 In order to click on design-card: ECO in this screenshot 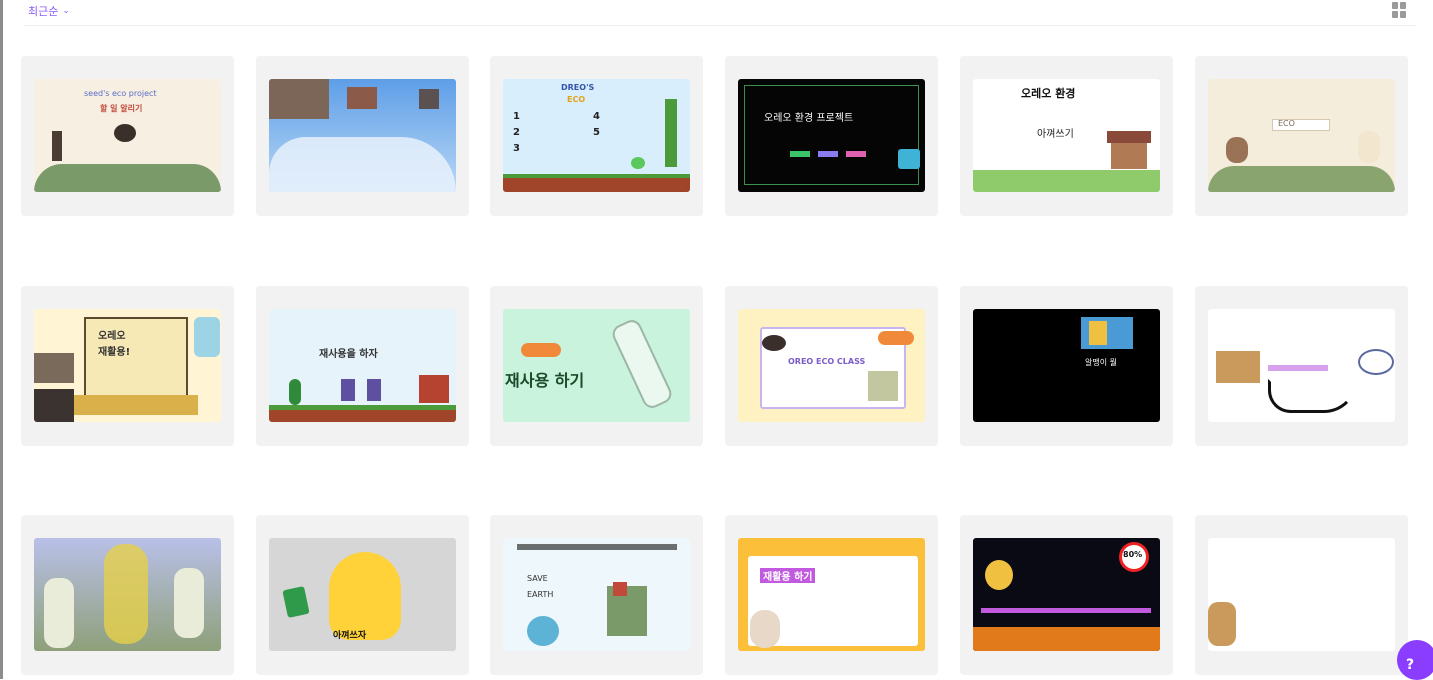, I will do `click(1301, 136)`.